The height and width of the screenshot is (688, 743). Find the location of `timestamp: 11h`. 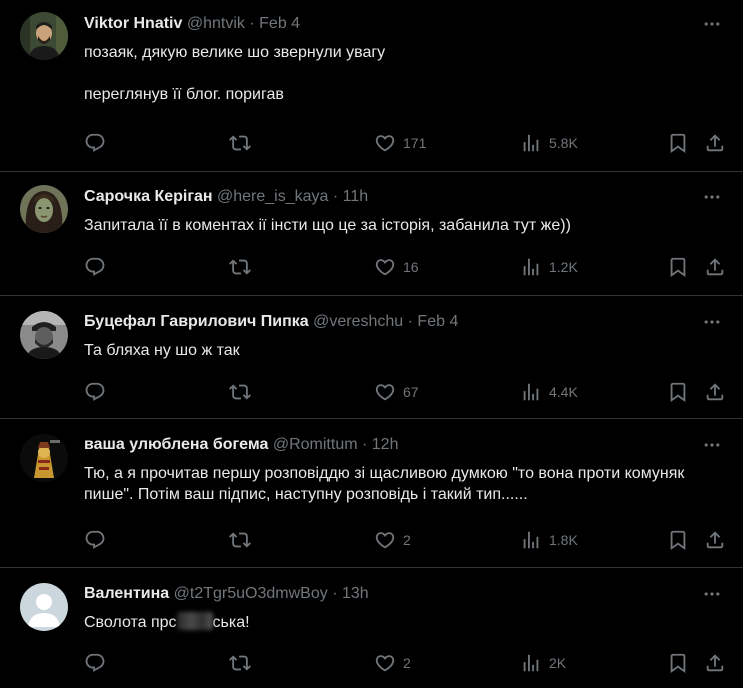

timestamp: 11h is located at coordinates (356, 196).